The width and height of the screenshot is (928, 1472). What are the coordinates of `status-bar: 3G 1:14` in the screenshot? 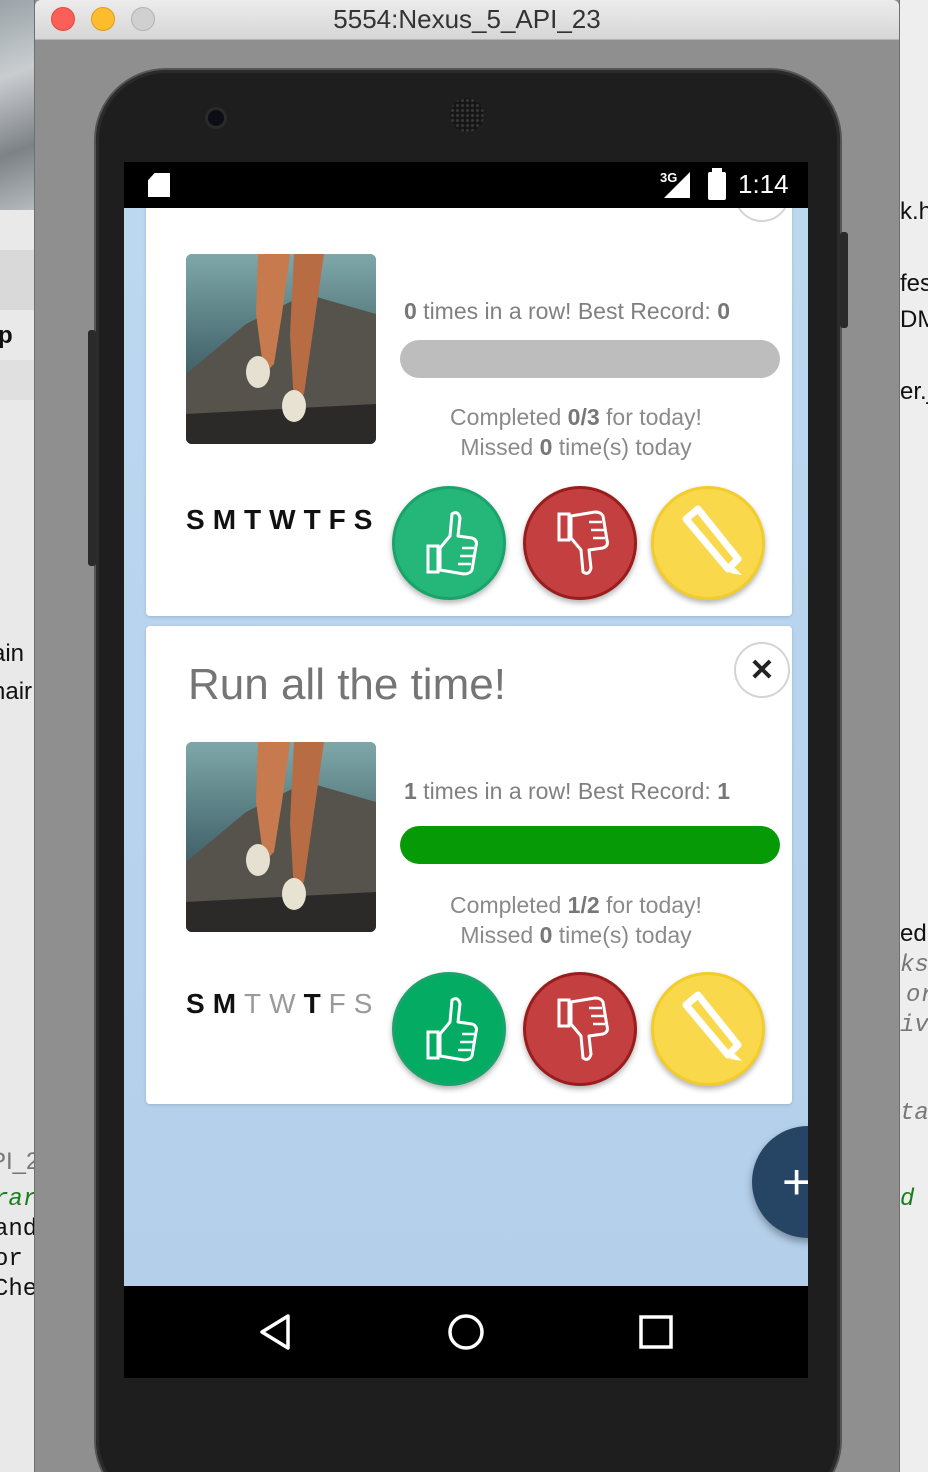 It's located at (466, 185).